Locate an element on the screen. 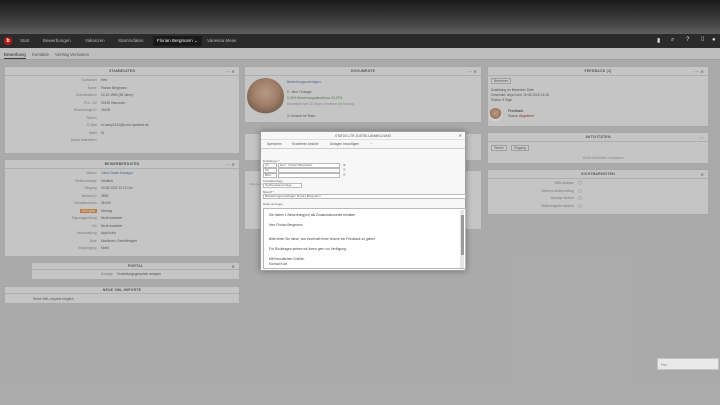 This screenshot has width=720, height=405. nav-vakanzen: Vakanzen is located at coordinates (95, 40).